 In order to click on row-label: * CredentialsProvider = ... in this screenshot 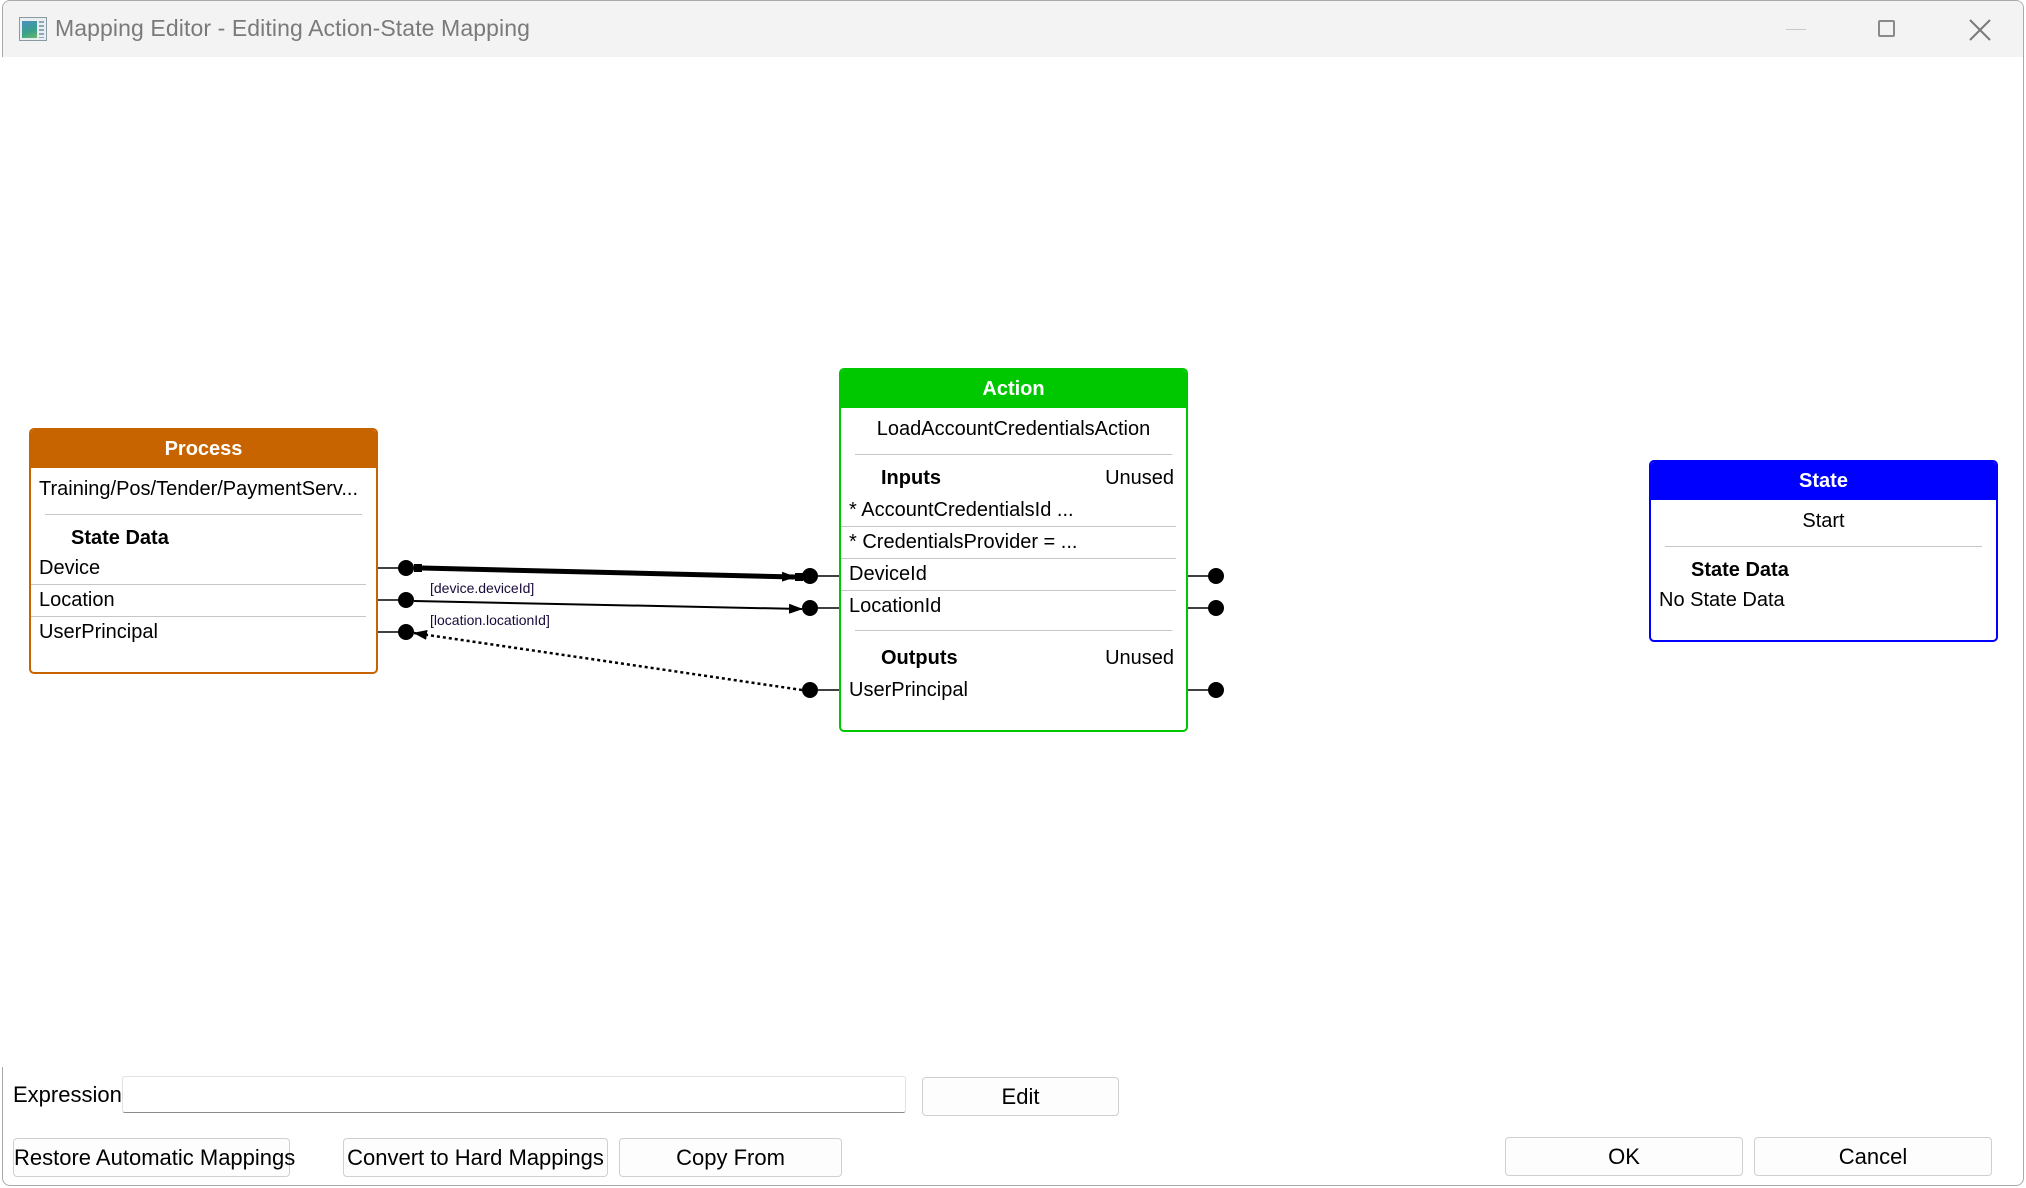, I will do `click(963, 542)`.